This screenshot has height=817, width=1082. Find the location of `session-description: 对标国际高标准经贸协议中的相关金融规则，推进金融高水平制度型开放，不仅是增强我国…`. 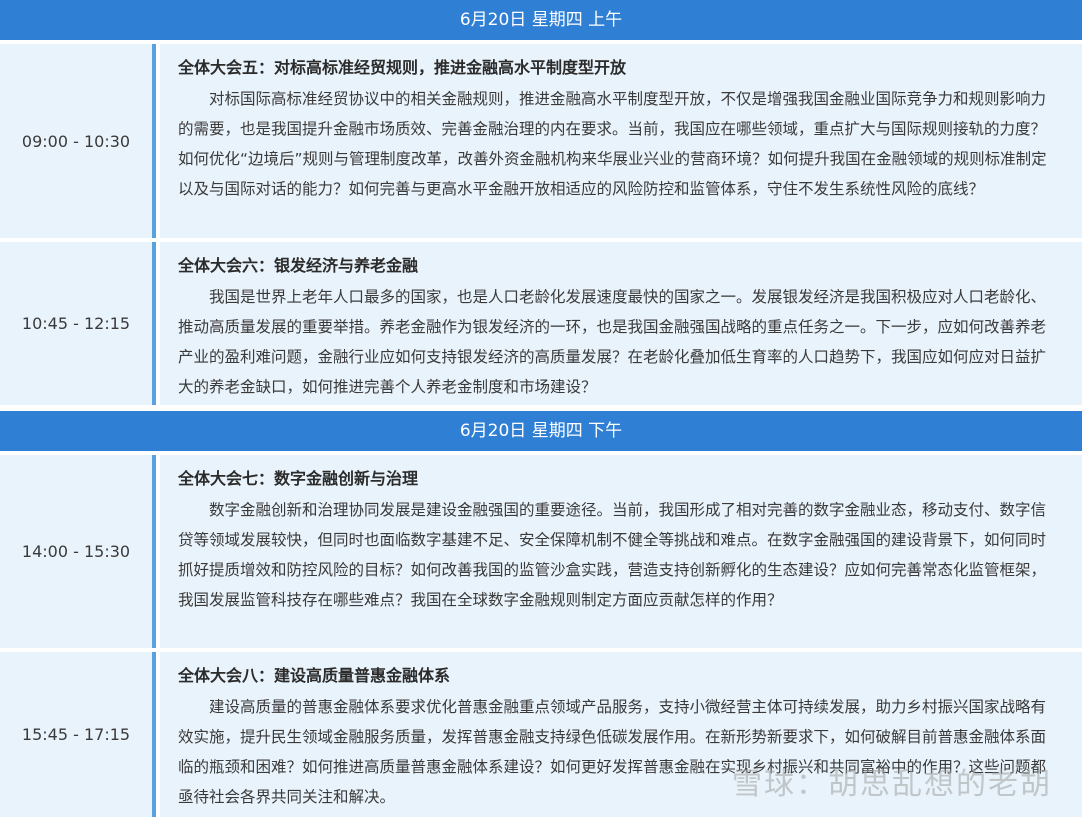

session-description: 对标国际高标准经贸协议中的相关金融规则，推进金融高水平制度型开放，不仅是增强我国… is located at coordinates (612, 144).